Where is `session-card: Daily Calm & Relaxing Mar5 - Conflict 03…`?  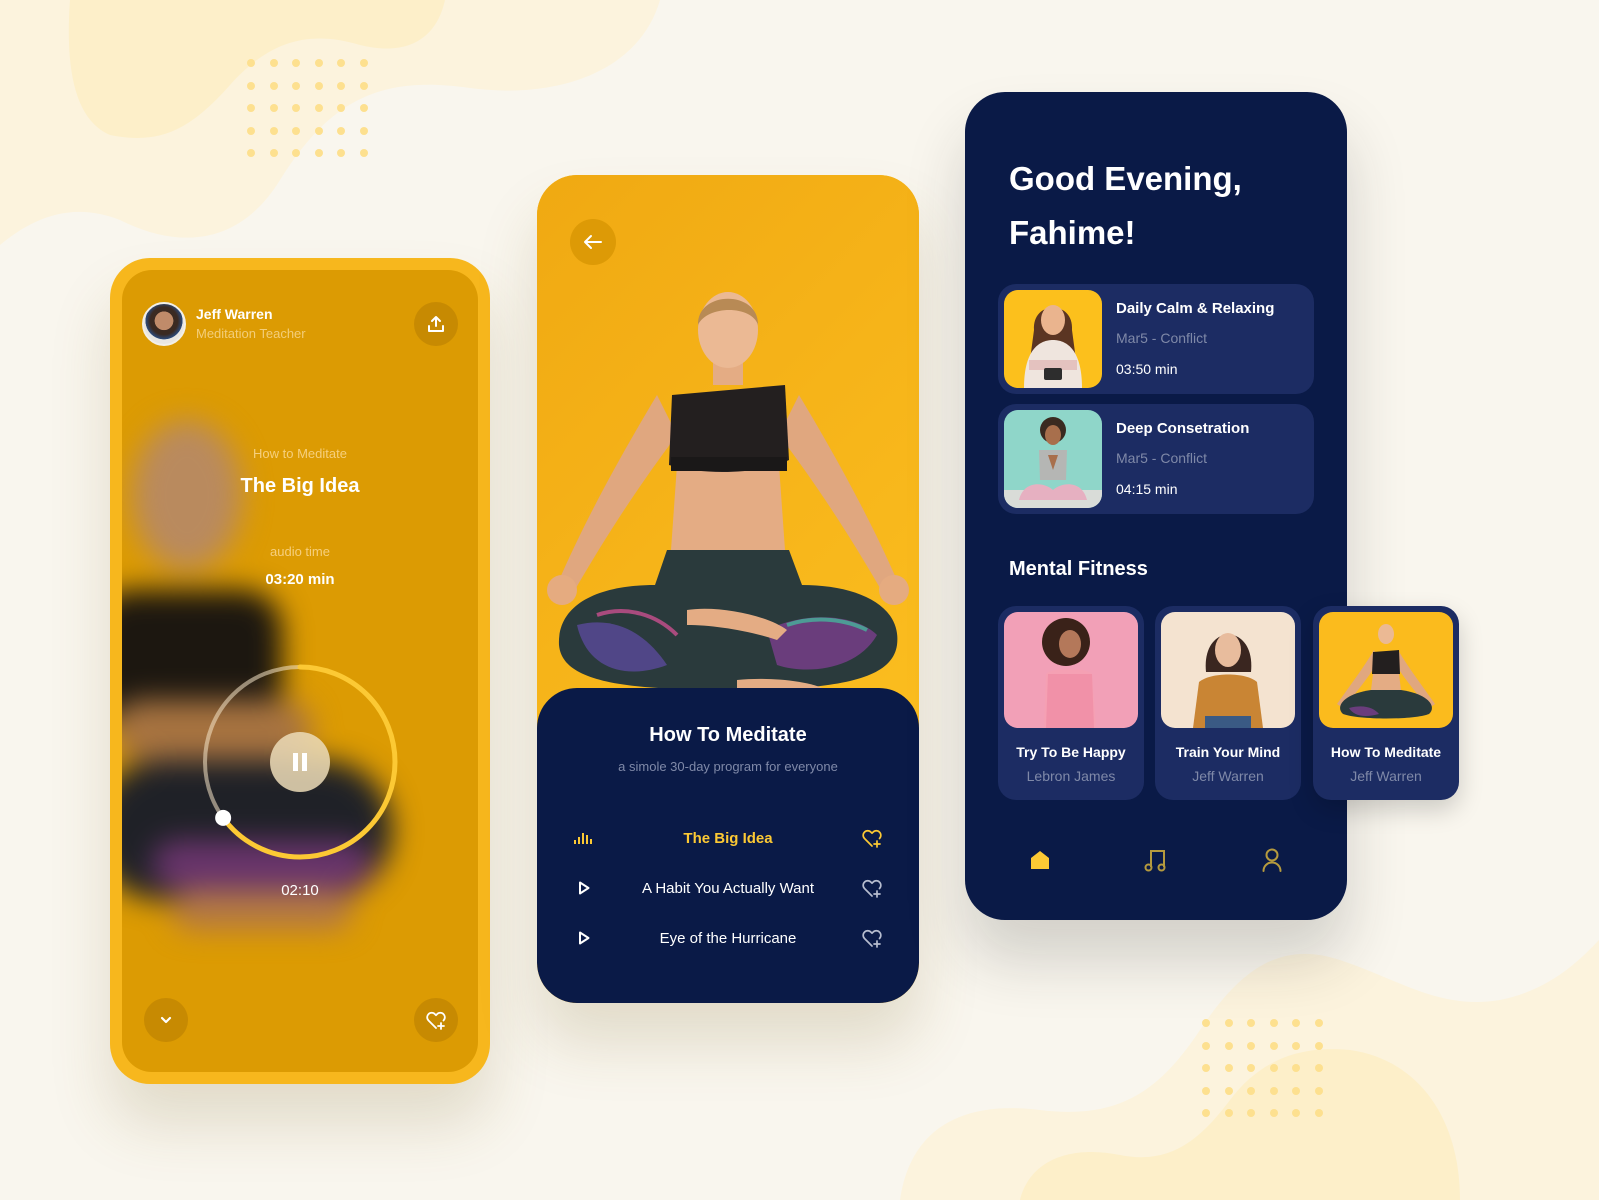 session-card: Daily Calm & Relaxing Mar5 - Conflict 03… is located at coordinates (1156, 339).